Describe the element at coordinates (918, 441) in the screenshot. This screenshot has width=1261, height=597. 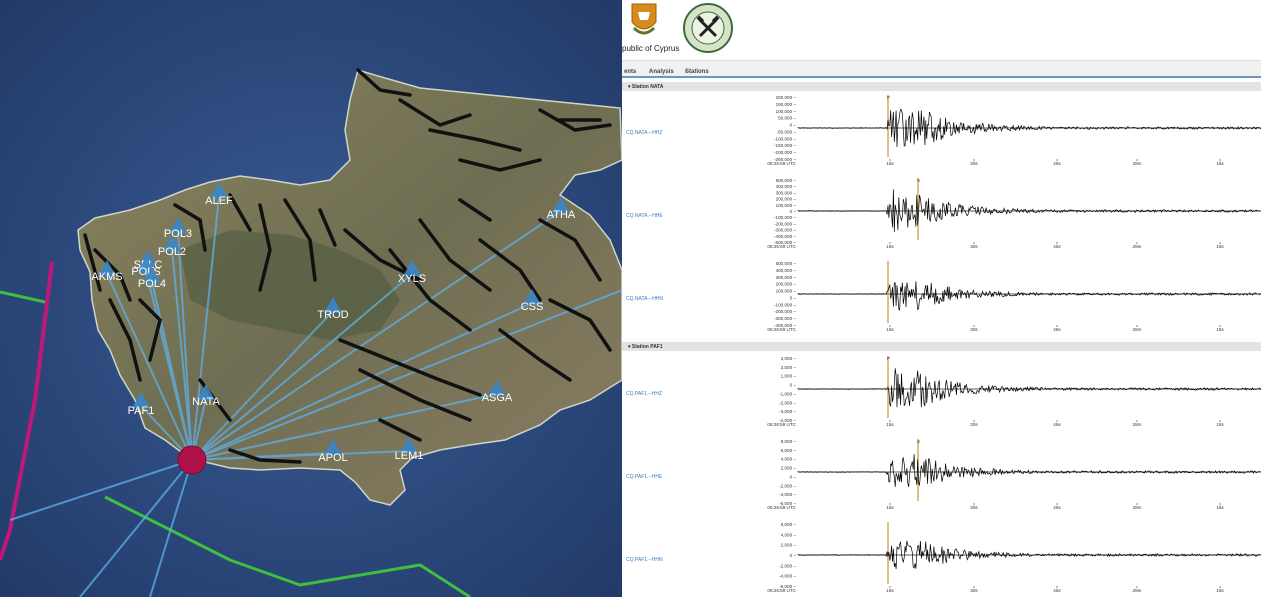
I see `phase-pick-label: S` at that location.